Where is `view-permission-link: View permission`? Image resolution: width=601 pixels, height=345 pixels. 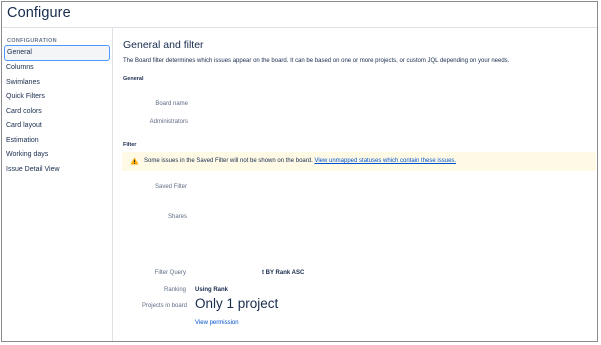
view-permission-link: View permission is located at coordinates (217, 323).